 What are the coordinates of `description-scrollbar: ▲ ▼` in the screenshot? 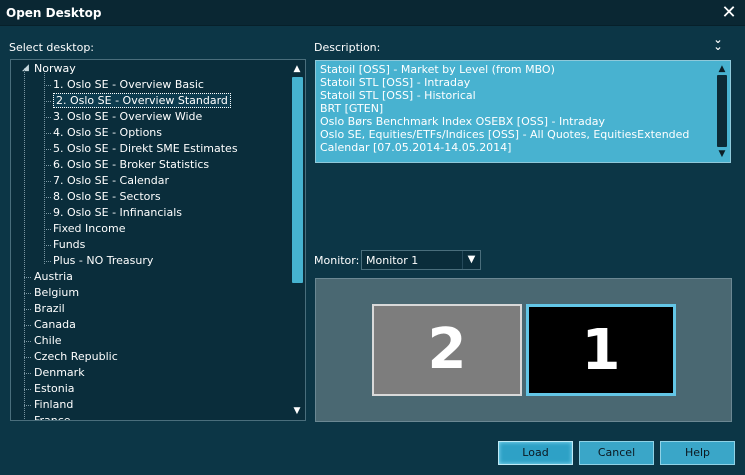 It's located at (722, 111).